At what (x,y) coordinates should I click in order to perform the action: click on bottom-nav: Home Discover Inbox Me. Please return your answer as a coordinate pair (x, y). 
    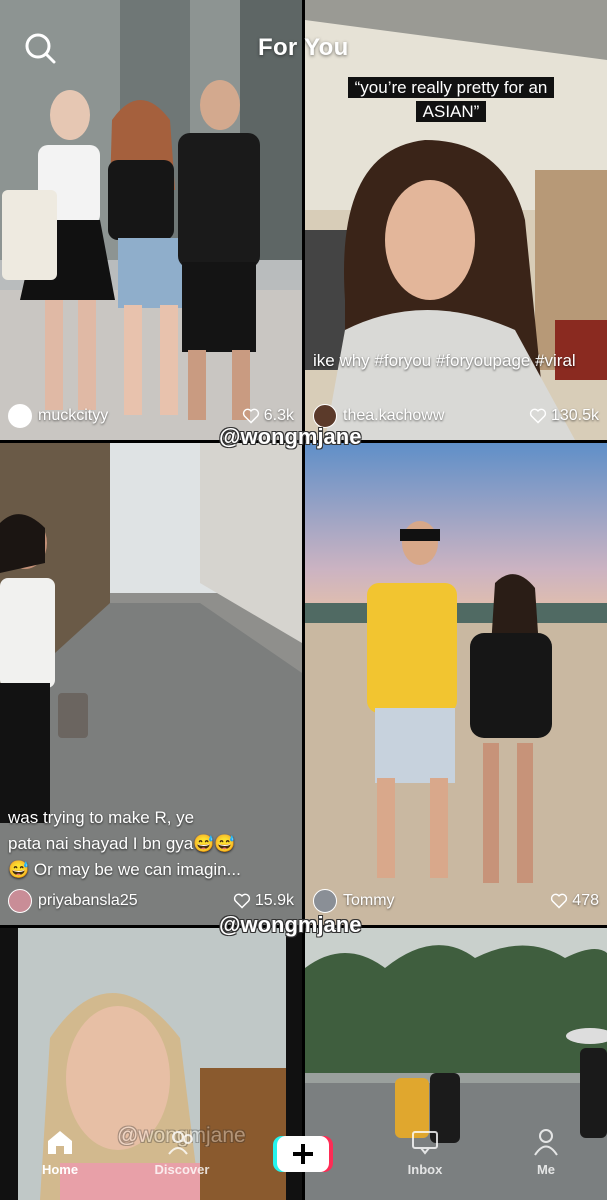
    Looking at the image, I should click on (303, 1160).